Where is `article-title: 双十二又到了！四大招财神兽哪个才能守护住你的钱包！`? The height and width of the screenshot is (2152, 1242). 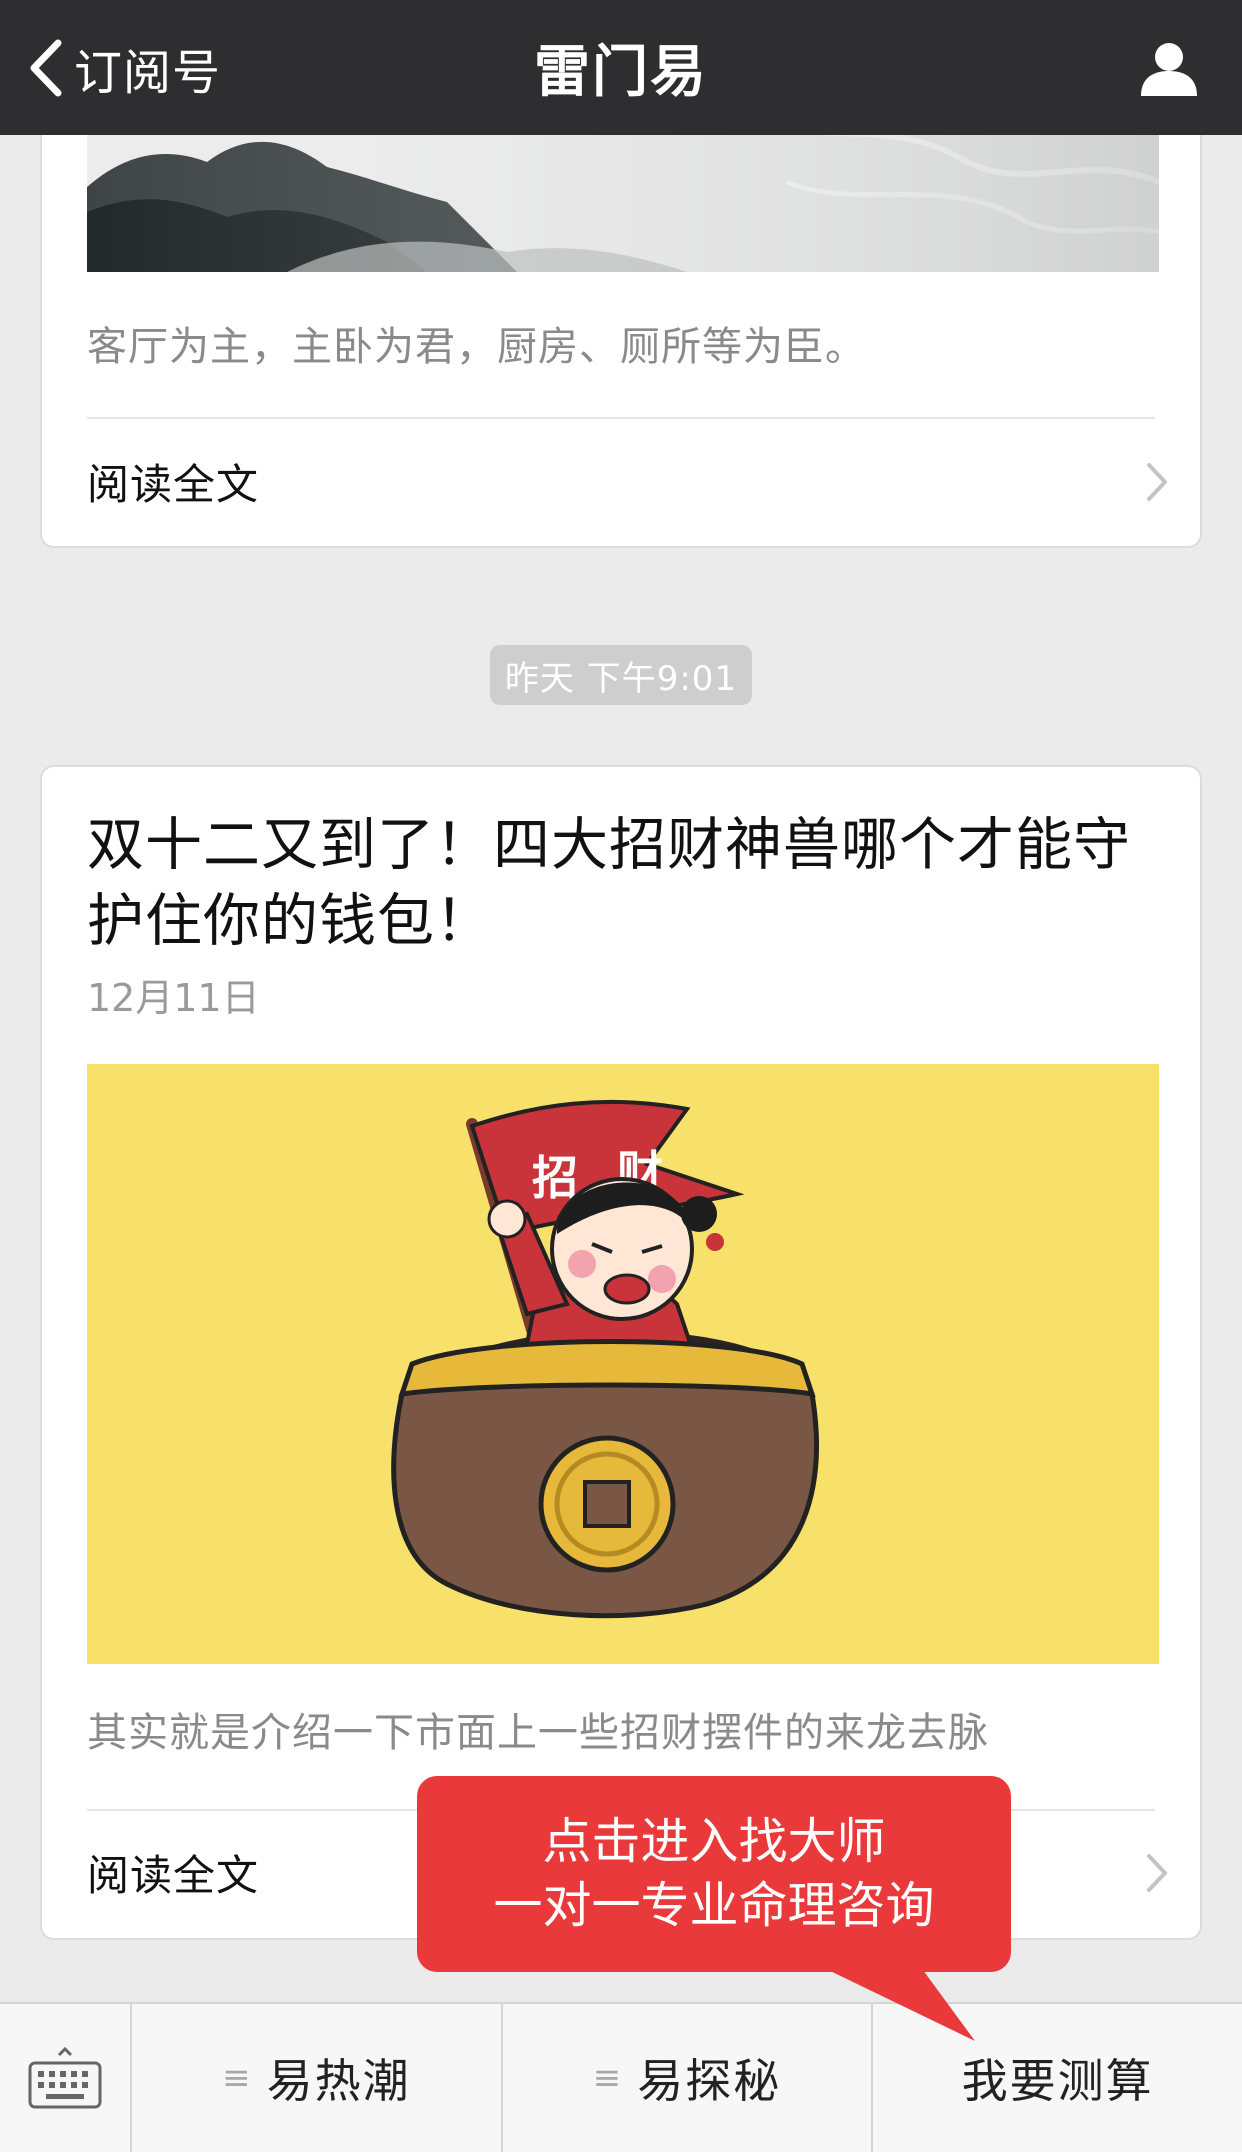
article-title: 双十二又到了！四大招财神兽哪个才能守护住你的钱包！ is located at coordinates (623, 883).